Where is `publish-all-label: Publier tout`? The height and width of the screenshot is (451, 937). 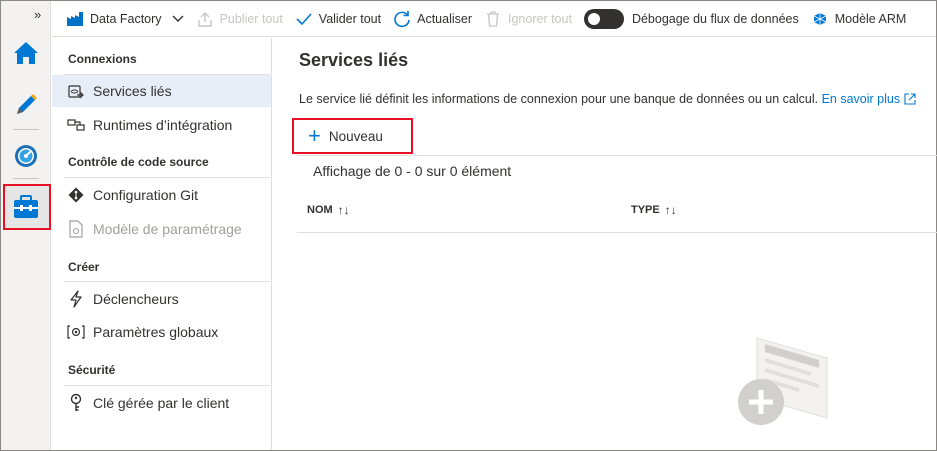 publish-all-label: Publier tout is located at coordinates (251, 18).